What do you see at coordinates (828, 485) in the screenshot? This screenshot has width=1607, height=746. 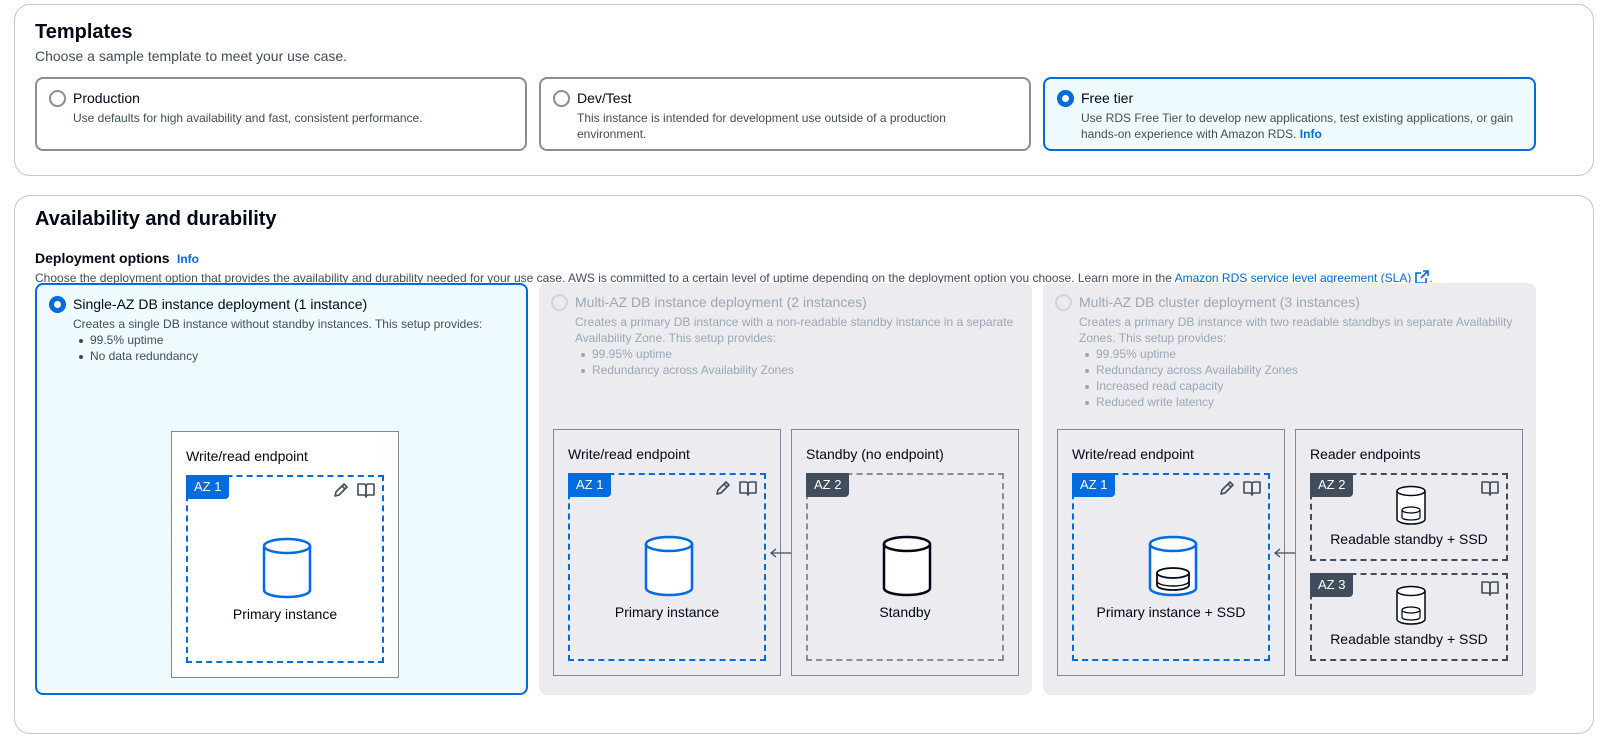 I see `multi-instance-az2-badge: AZ 2` at bounding box center [828, 485].